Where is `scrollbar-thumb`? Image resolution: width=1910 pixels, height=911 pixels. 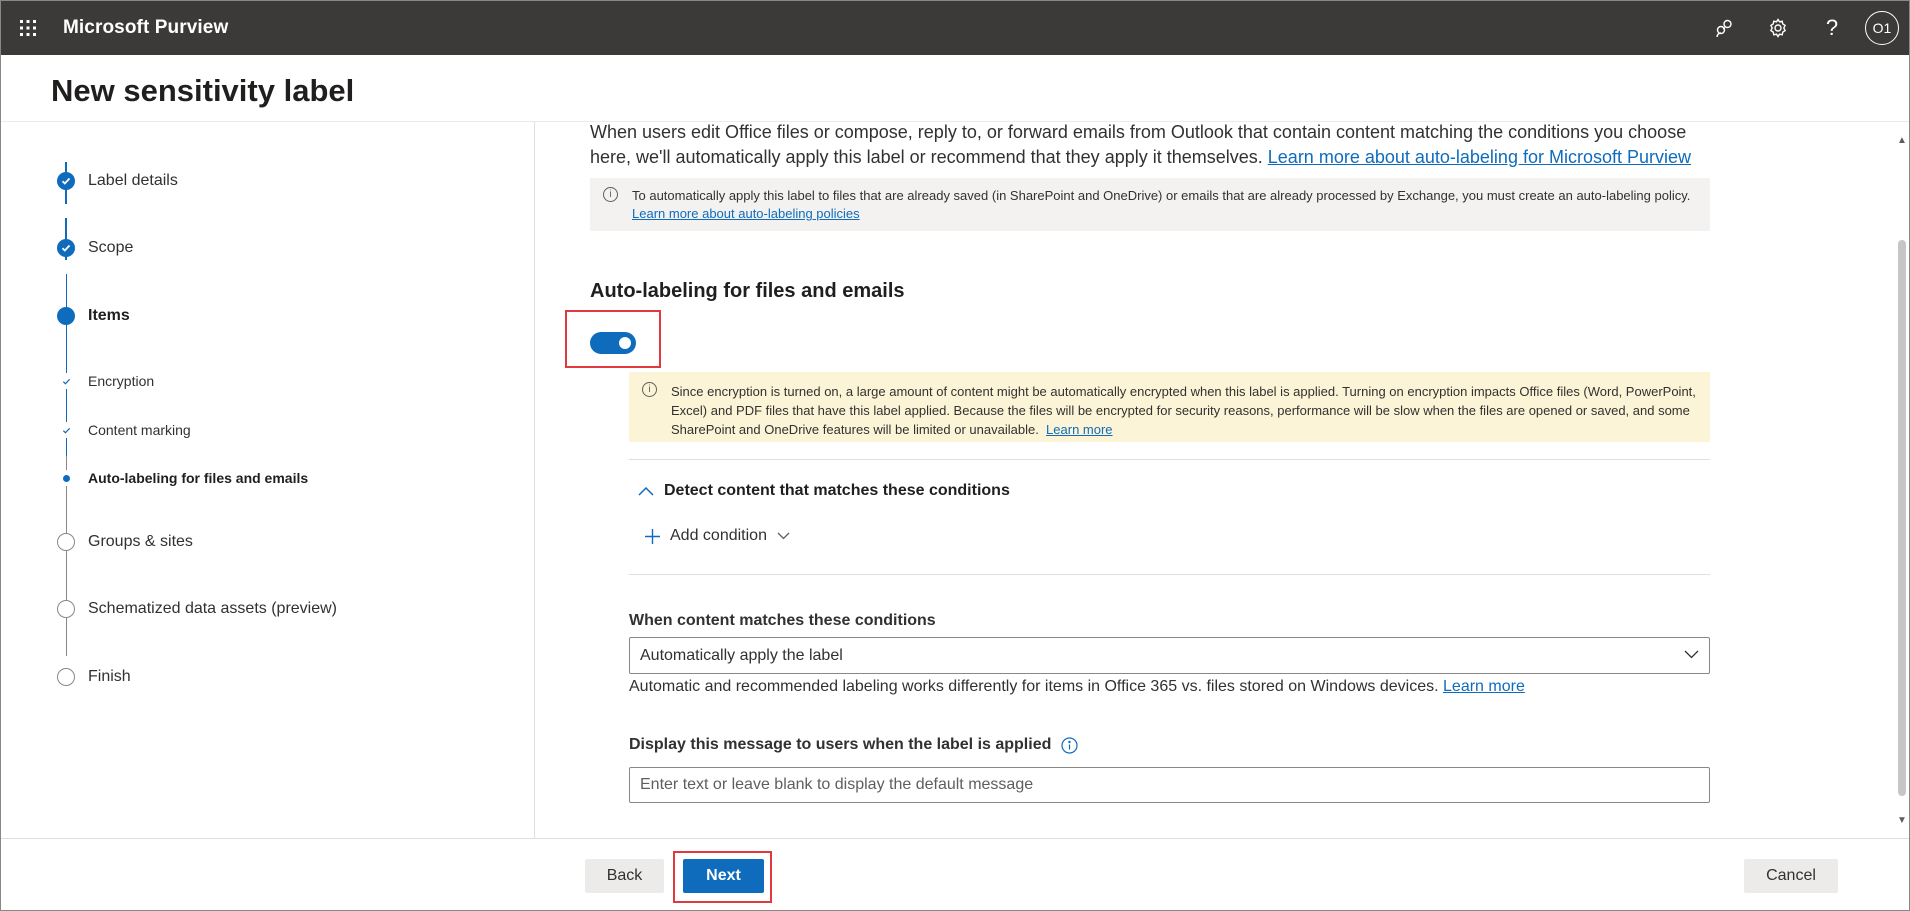 scrollbar-thumb is located at coordinates (1902, 518).